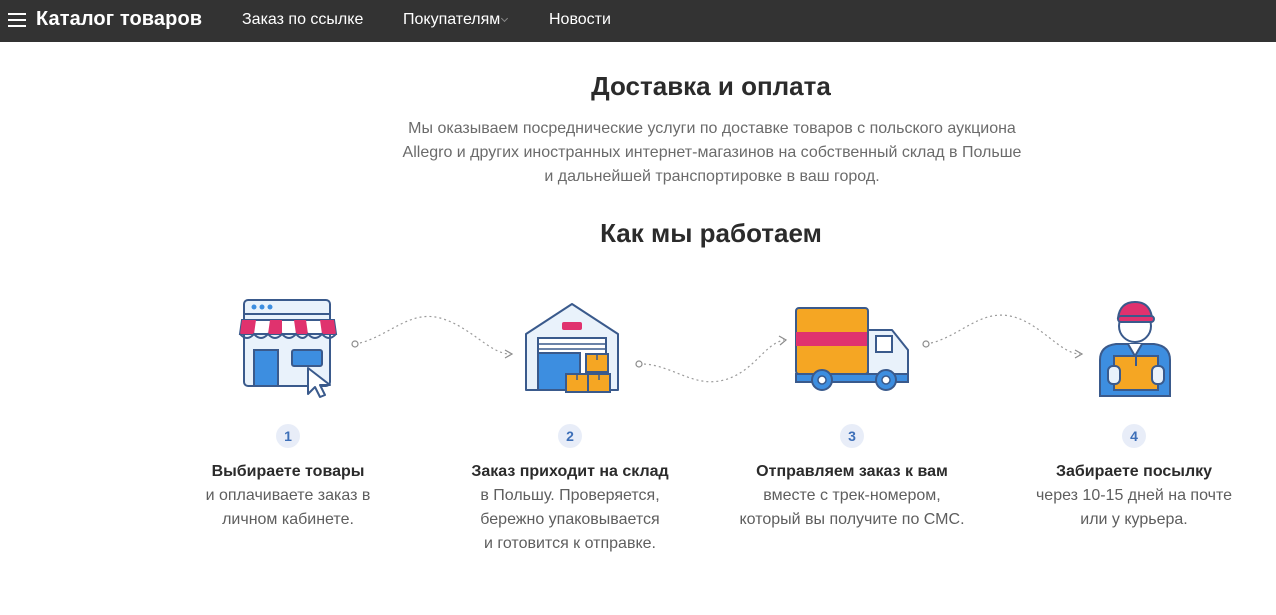 The image size is (1276, 615). What do you see at coordinates (302, 20) in the screenshot?
I see `nav-order-by-link: Заказ по ссылке` at bounding box center [302, 20].